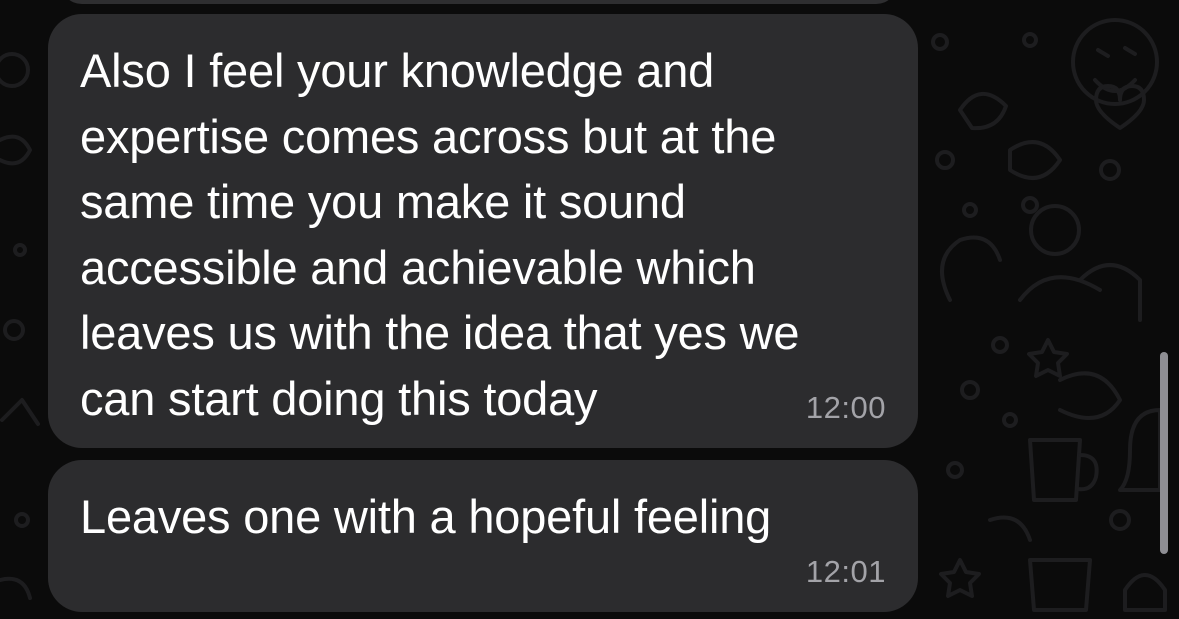 The height and width of the screenshot is (619, 1179). What do you see at coordinates (845, 571) in the screenshot?
I see `message-timestamp: 12:01` at bounding box center [845, 571].